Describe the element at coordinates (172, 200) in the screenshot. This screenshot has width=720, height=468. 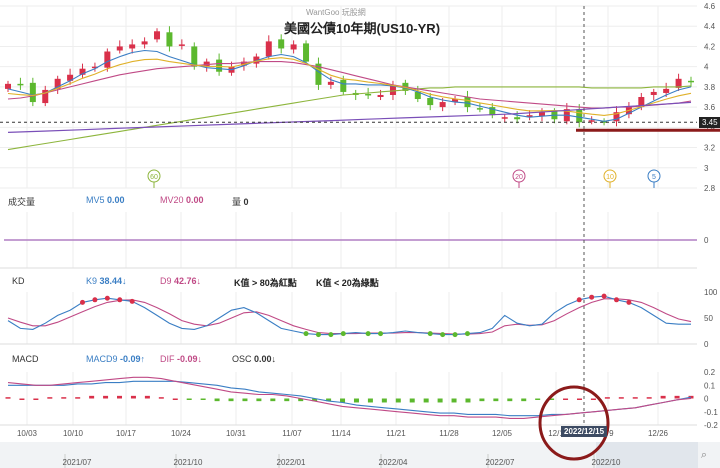
I see `mv20-label: MV20` at that location.